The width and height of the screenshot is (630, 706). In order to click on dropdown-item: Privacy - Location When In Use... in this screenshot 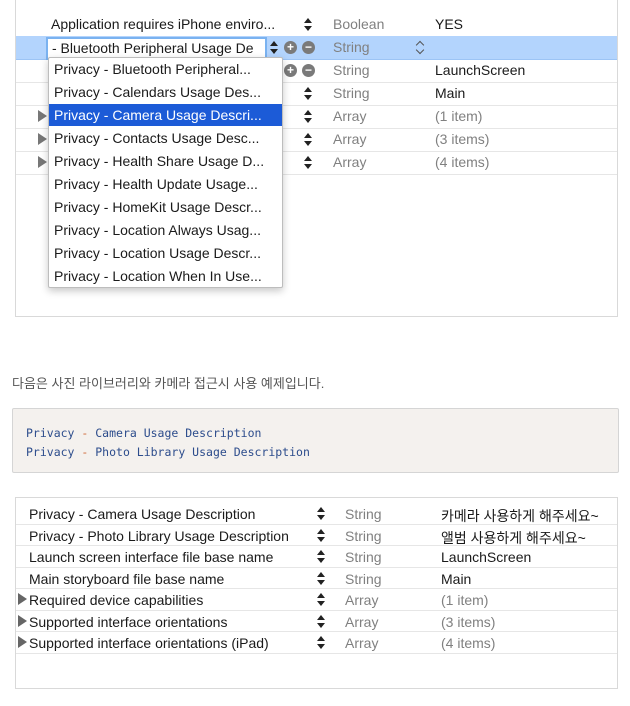, I will do `click(165, 276)`.